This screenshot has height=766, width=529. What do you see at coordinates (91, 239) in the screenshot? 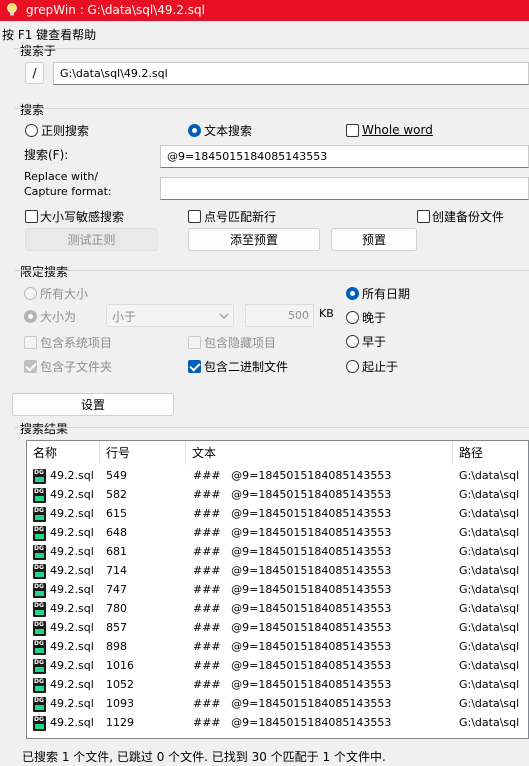
I see `test-regex-button: 测试正则` at bounding box center [91, 239].